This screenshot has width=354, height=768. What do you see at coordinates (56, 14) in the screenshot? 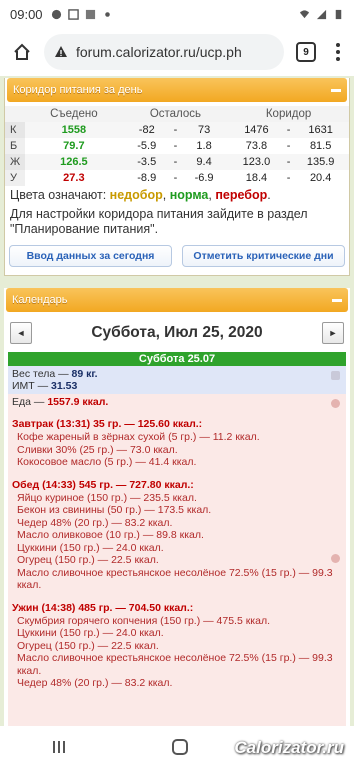
I see `messenger-icon` at bounding box center [56, 14].